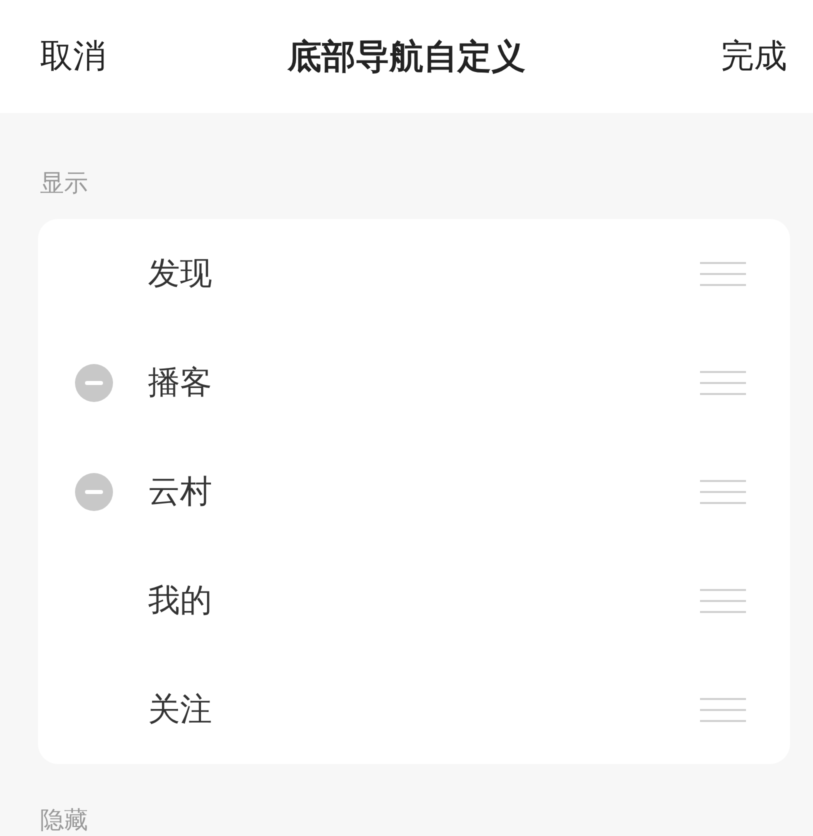 This screenshot has height=836, width=813. What do you see at coordinates (180, 382) in the screenshot?
I see `nav-item-label: 播客` at bounding box center [180, 382].